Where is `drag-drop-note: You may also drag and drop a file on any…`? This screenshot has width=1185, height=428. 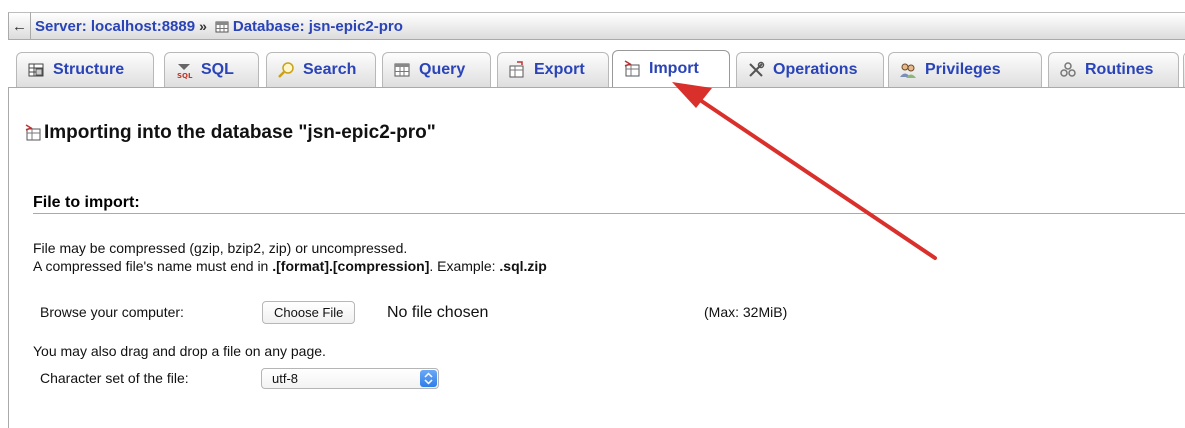
drag-drop-note: You may also drag and drop a file on any… is located at coordinates (179, 351).